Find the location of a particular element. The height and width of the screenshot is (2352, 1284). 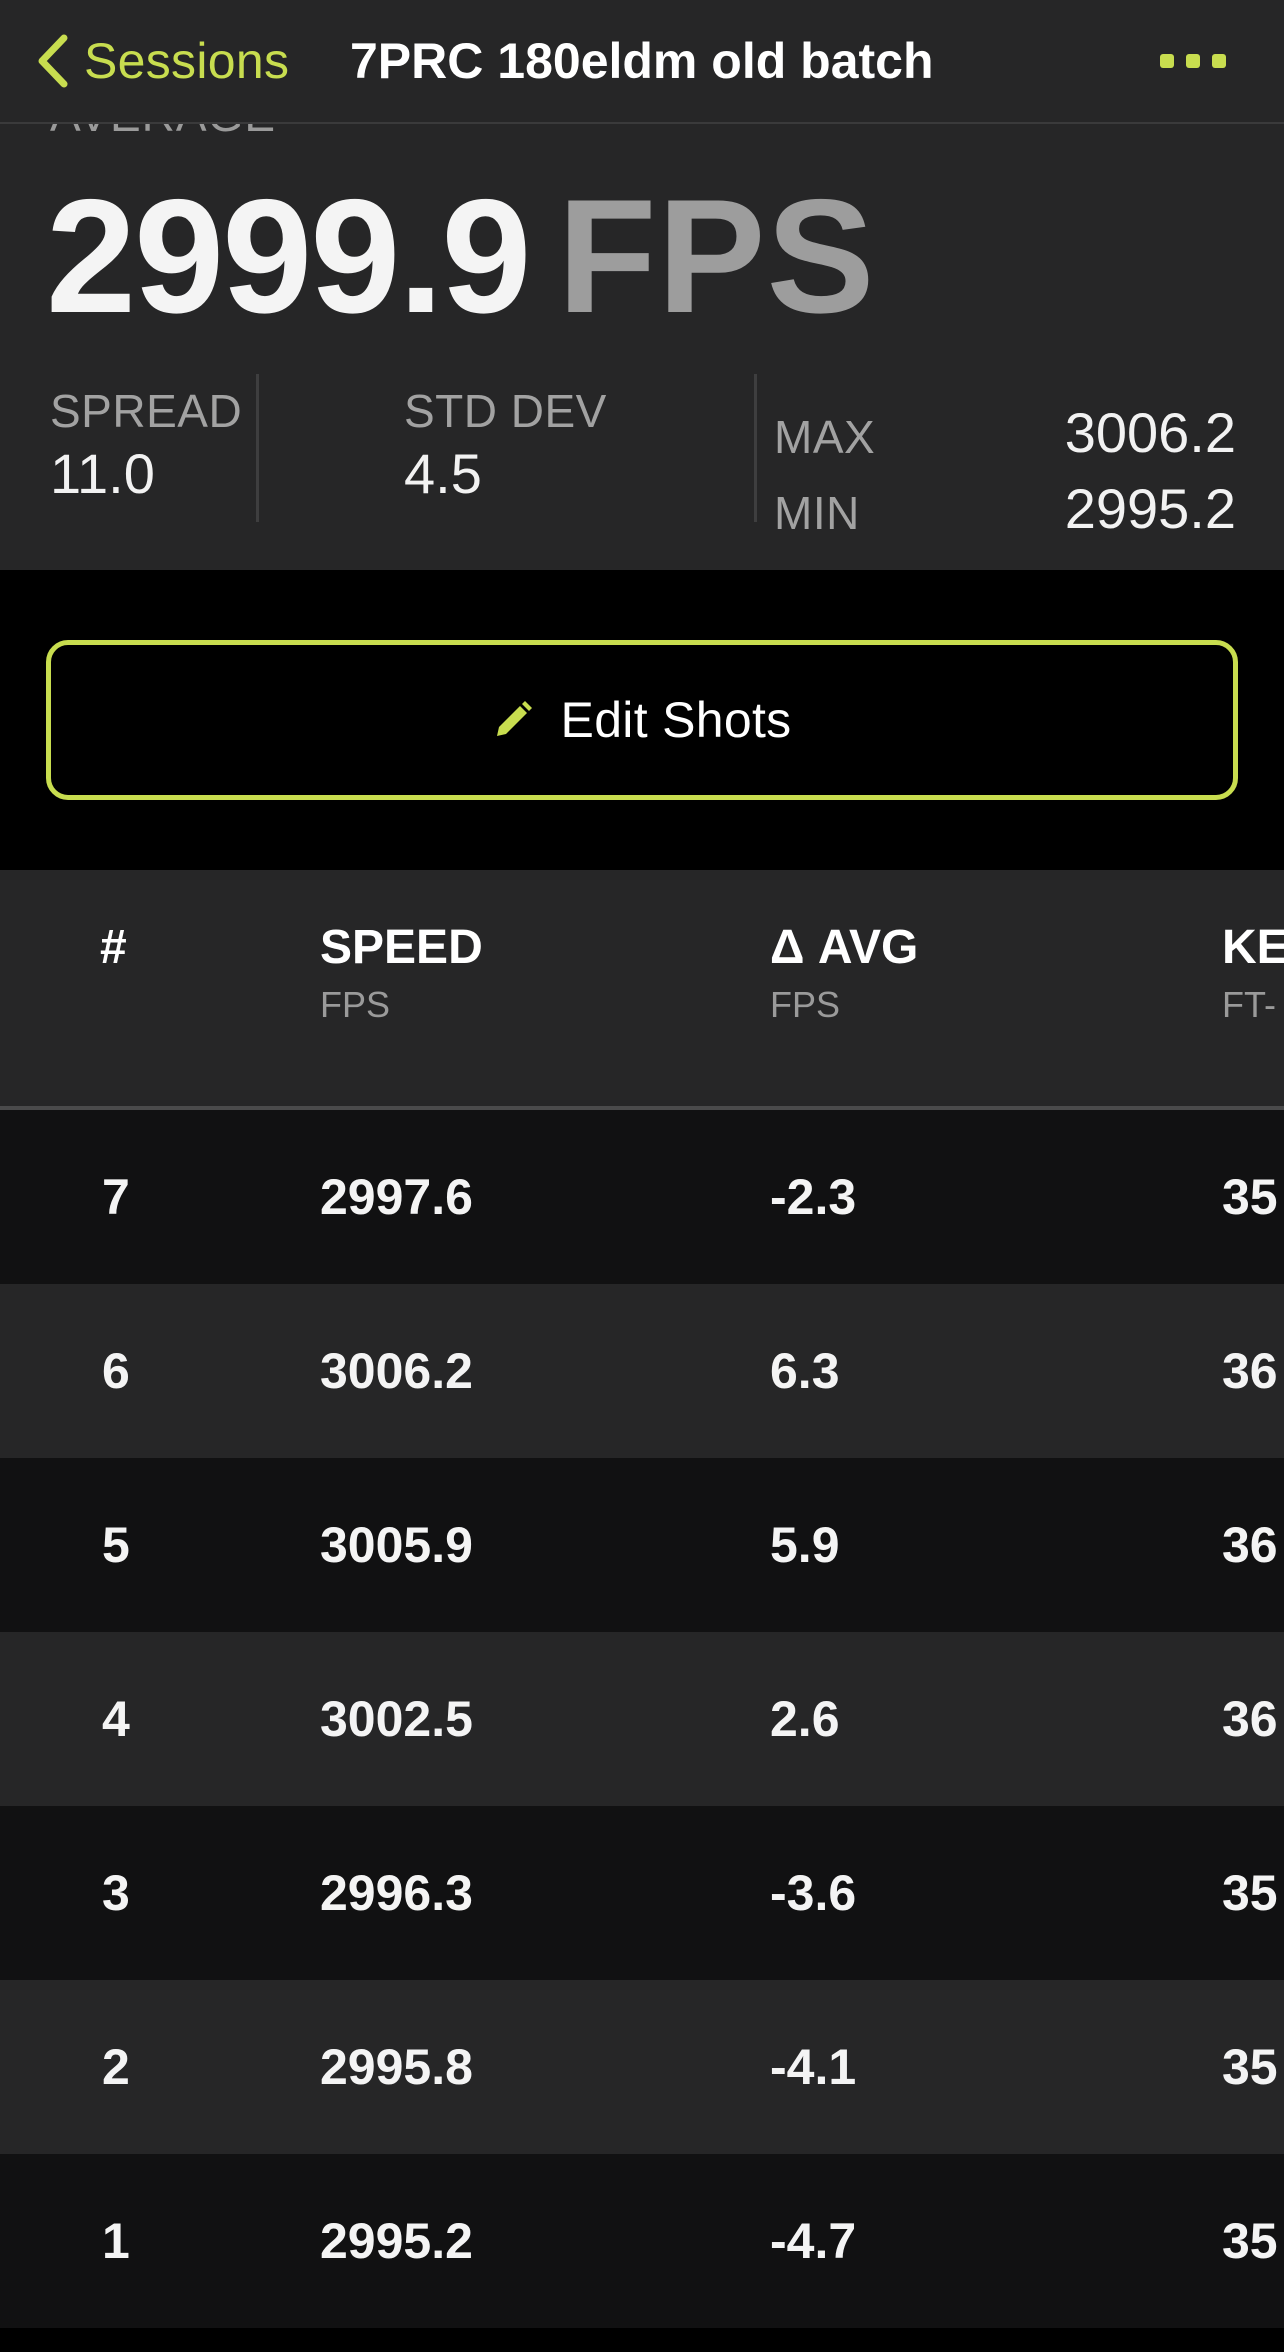

edit-shots-button: Edit Shots is located at coordinates (642, 720).